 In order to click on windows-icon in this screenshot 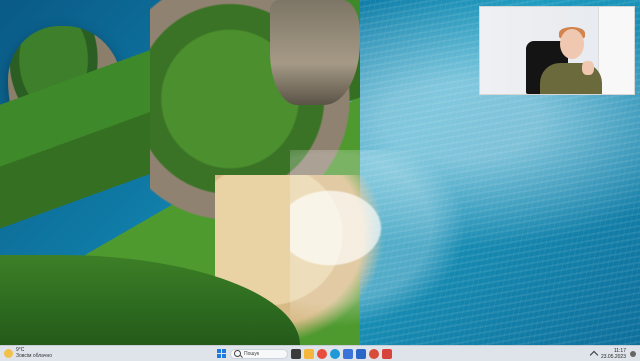, I will do `click(221, 353)`.